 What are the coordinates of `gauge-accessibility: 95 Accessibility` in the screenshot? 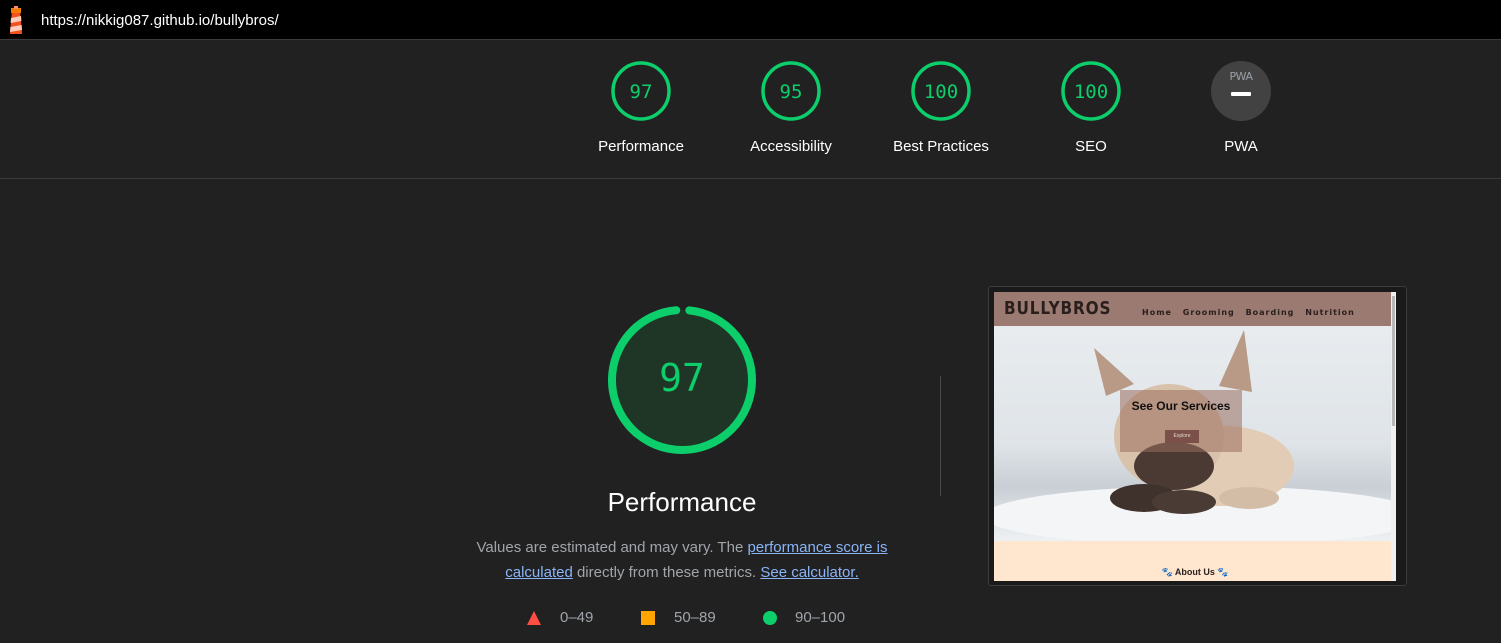 It's located at (791, 109).